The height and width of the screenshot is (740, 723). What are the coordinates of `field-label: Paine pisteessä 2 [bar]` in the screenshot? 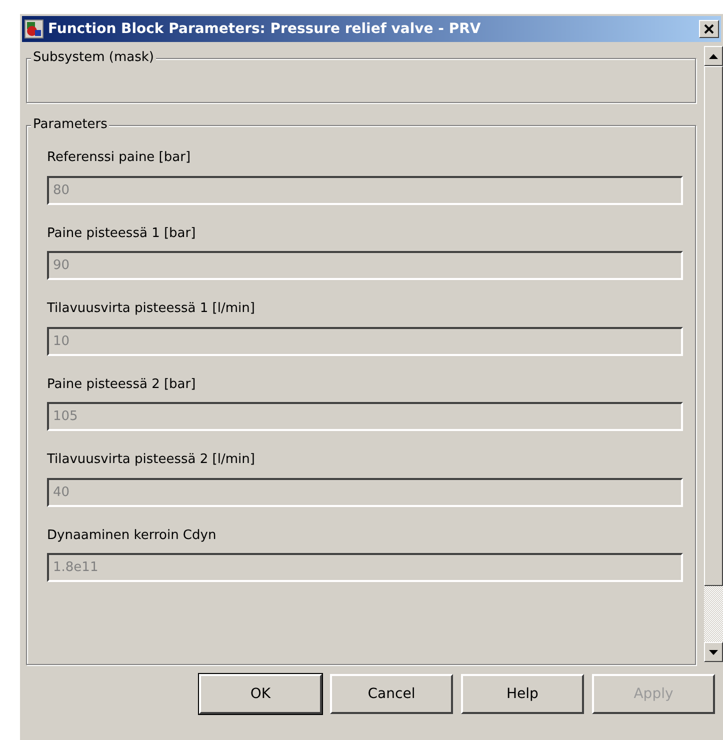 It's located at (122, 385).